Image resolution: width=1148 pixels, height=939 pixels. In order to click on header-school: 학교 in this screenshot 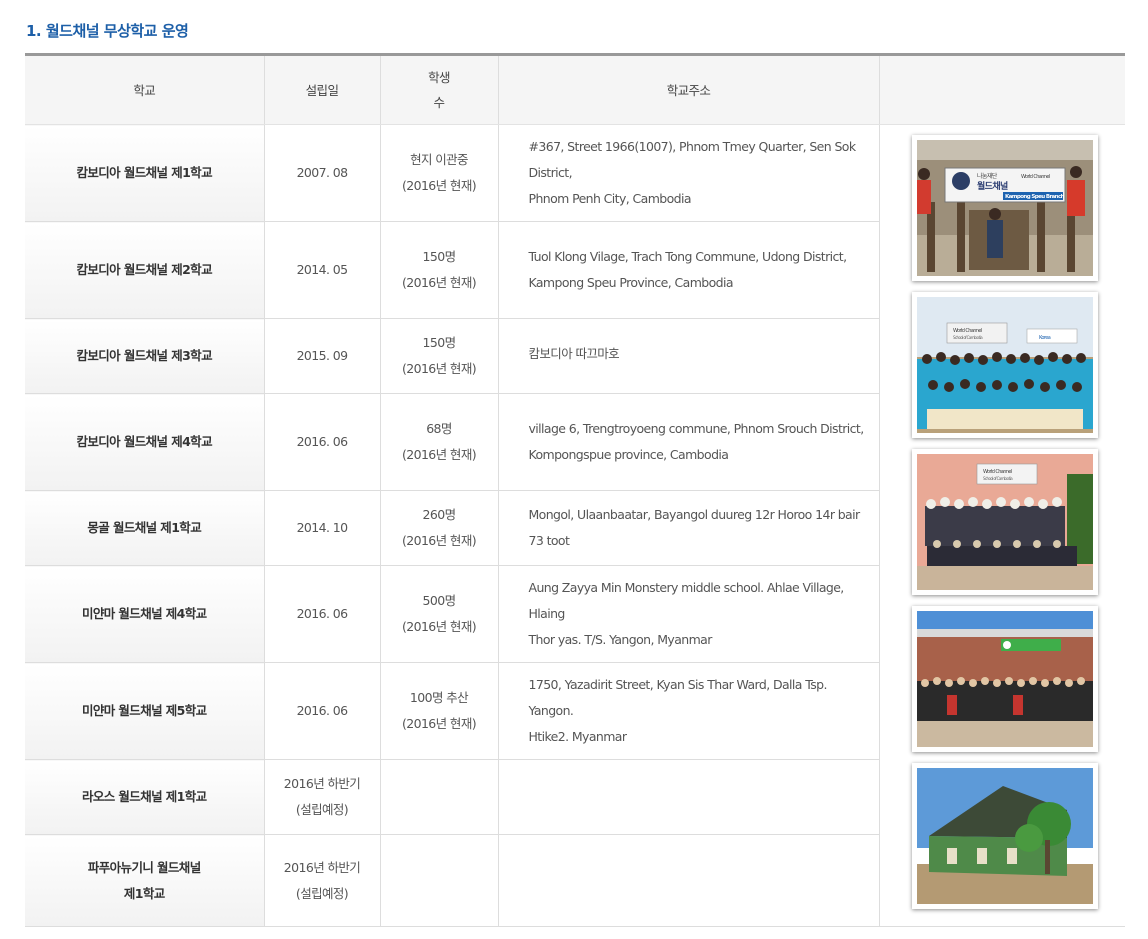, I will do `click(144, 89)`.